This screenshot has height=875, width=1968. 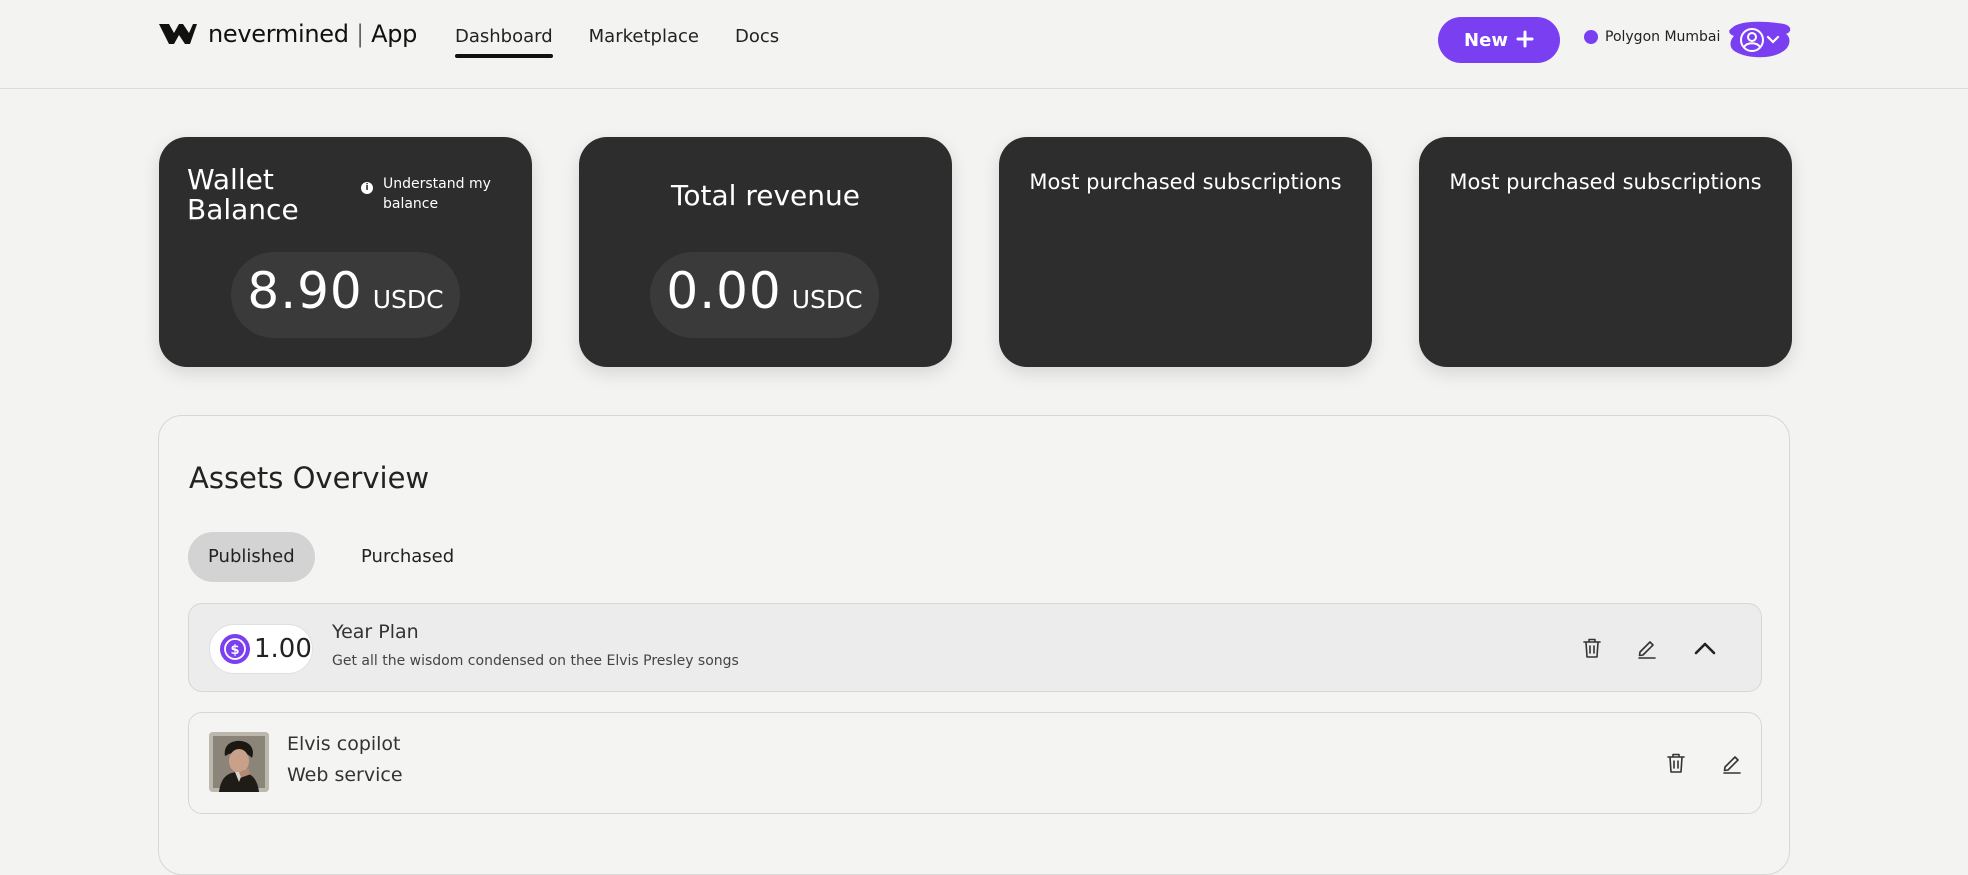 I want to click on new-button-label: New, so click(x=1486, y=40).